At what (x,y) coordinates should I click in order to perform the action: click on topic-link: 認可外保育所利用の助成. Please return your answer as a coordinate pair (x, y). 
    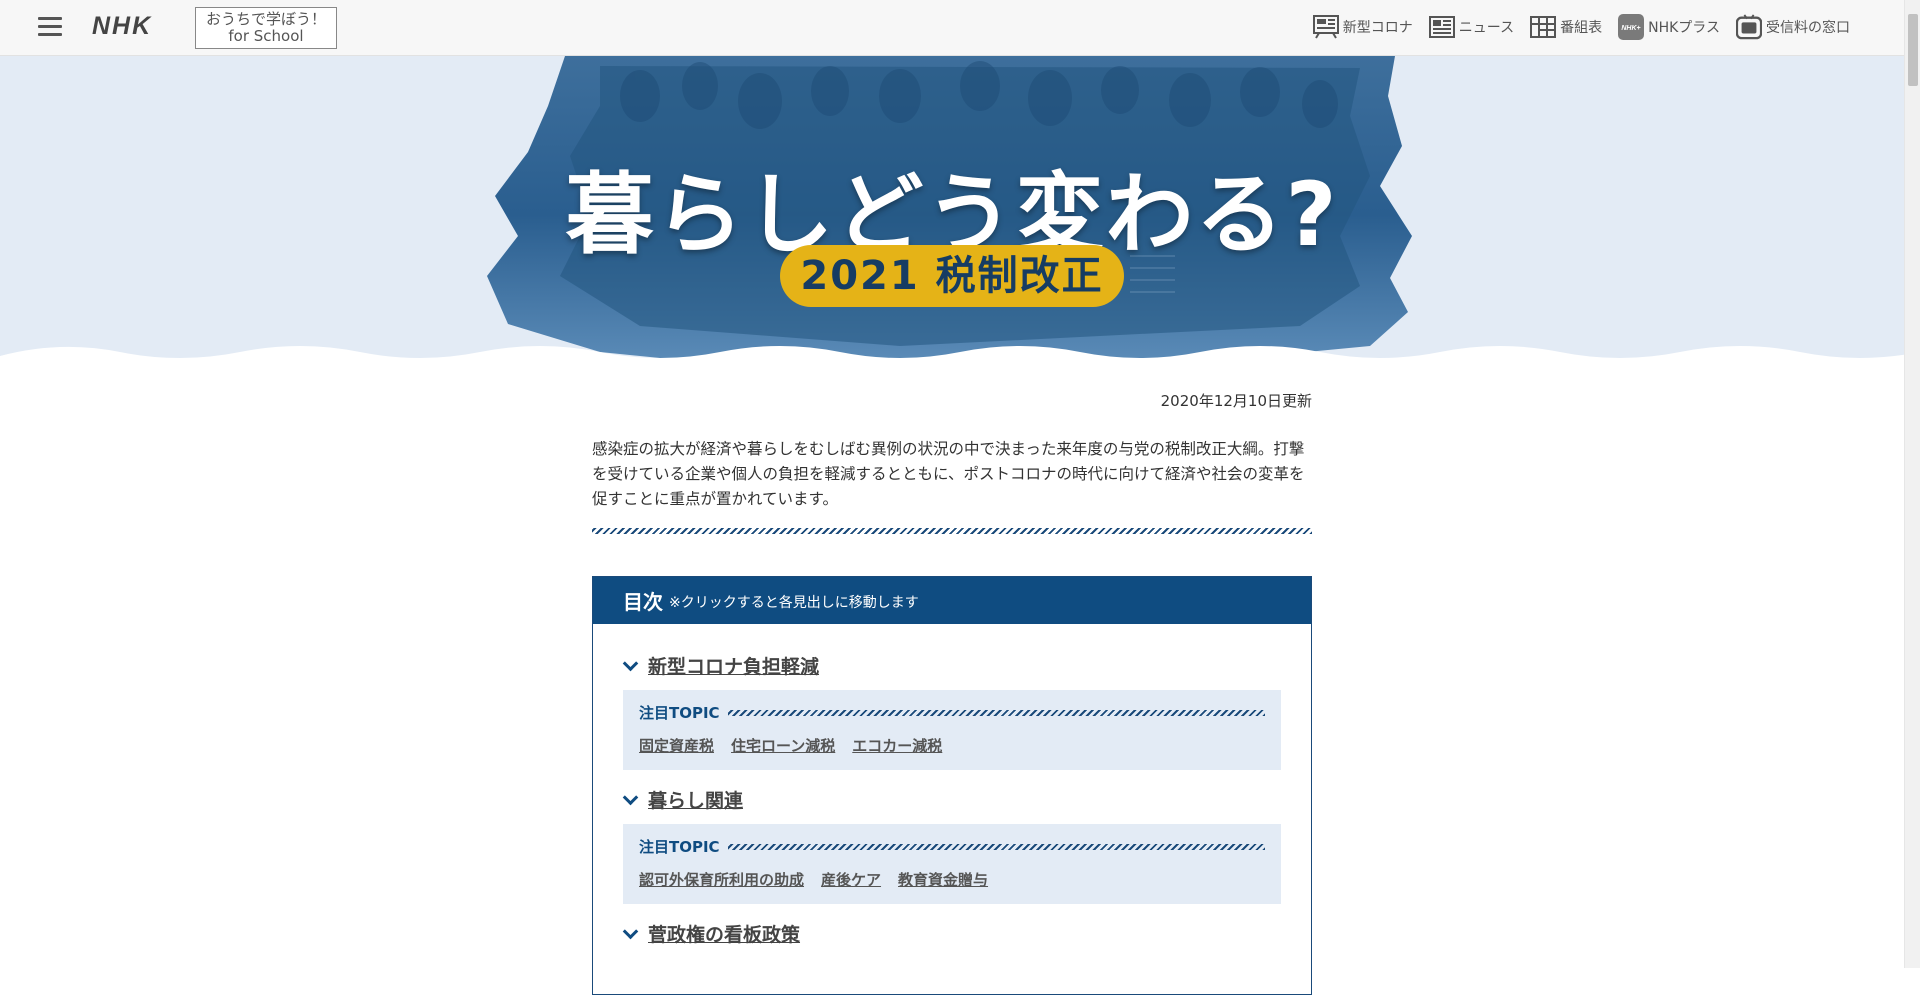
    Looking at the image, I should click on (721, 879).